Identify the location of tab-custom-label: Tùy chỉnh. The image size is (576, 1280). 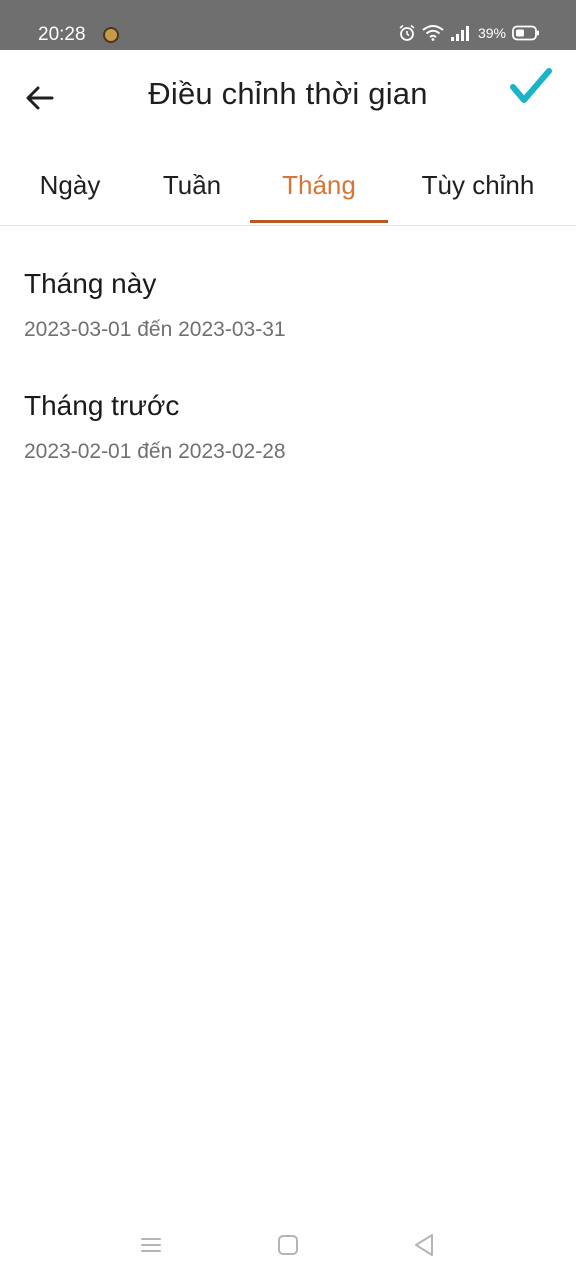
(478, 184).